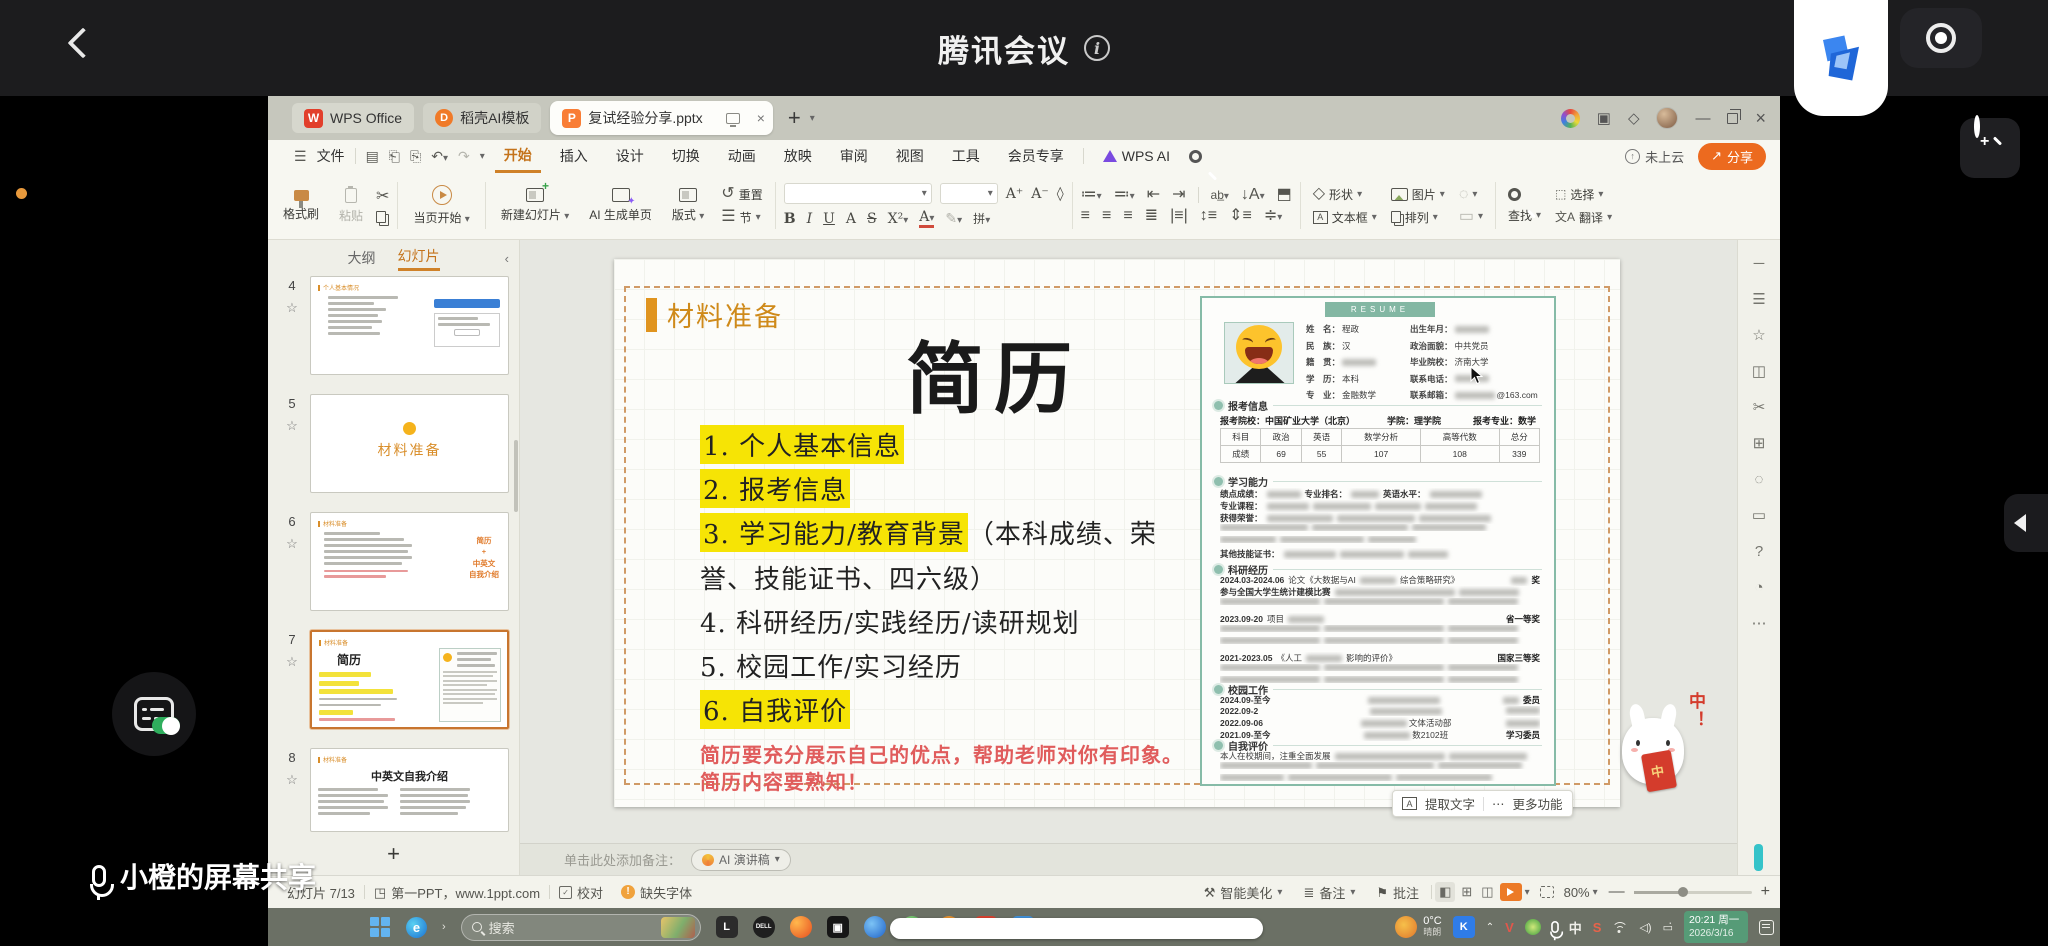 The height and width of the screenshot is (946, 2048). Describe the element at coordinates (362, 258) in the screenshot. I see `tab-outline: 大纲` at that location.